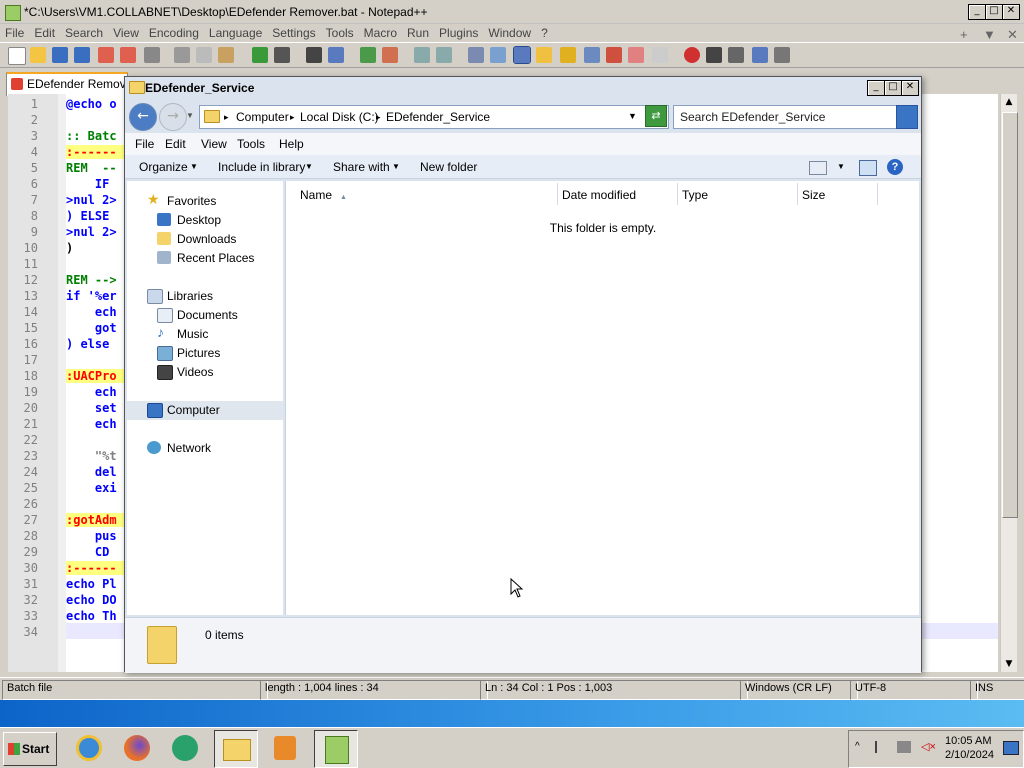 The image size is (1024, 768). I want to click on clock-time: 10:05 AM, so click(968, 741).